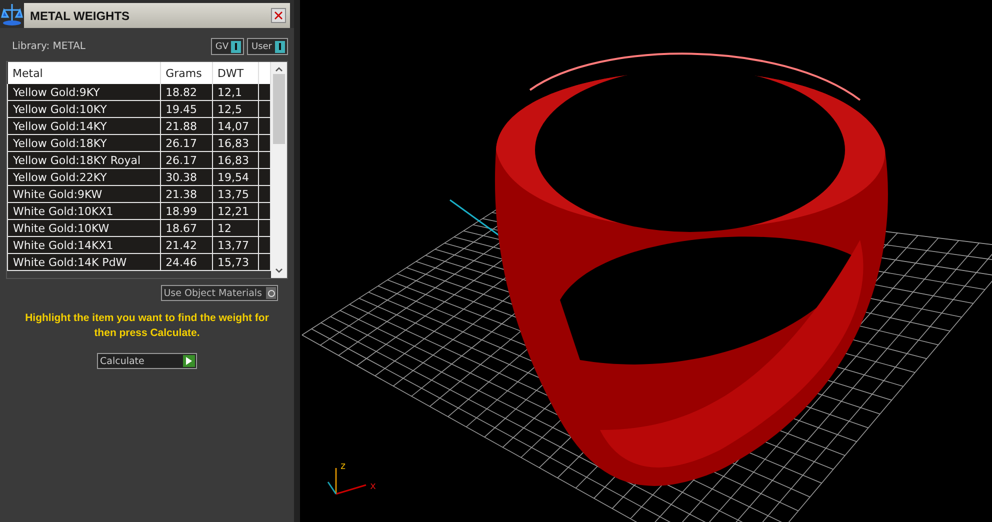 Image resolution: width=992 pixels, height=522 pixels. Describe the element at coordinates (219, 293) in the screenshot. I see `use-object-materials-toggle: Use Object Materials` at that location.